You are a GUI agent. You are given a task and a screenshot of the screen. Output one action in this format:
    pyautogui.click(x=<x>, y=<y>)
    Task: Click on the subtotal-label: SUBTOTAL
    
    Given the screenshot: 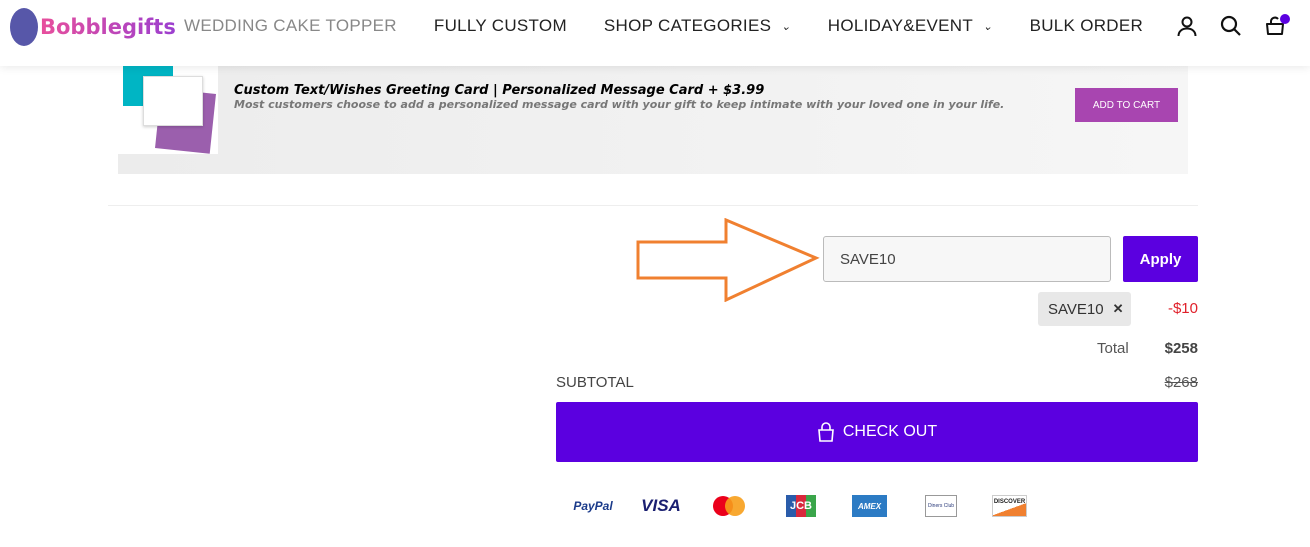 What is the action you would take?
    pyautogui.click(x=595, y=382)
    